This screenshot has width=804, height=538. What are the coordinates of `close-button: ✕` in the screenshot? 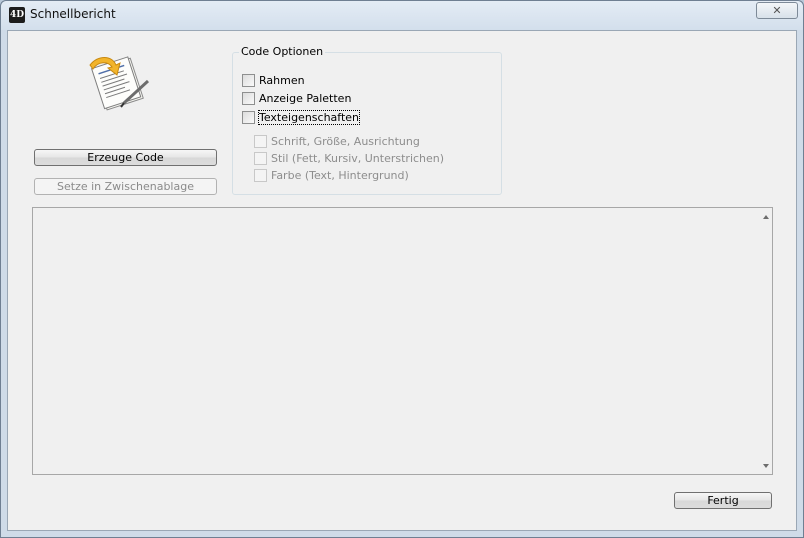 It's located at (777, 10).